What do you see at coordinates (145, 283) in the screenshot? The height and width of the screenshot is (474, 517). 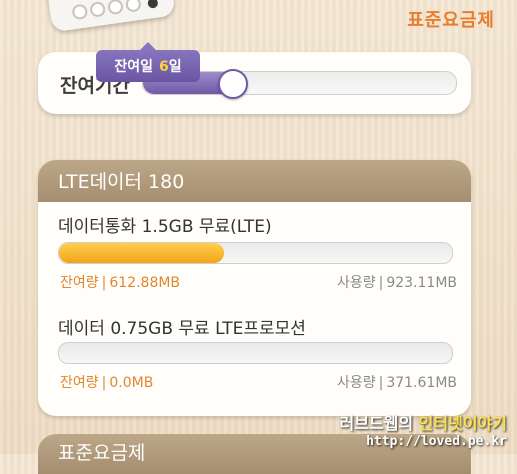 I see `remaining-value: 612.88MB` at bounding box center [145, 283].